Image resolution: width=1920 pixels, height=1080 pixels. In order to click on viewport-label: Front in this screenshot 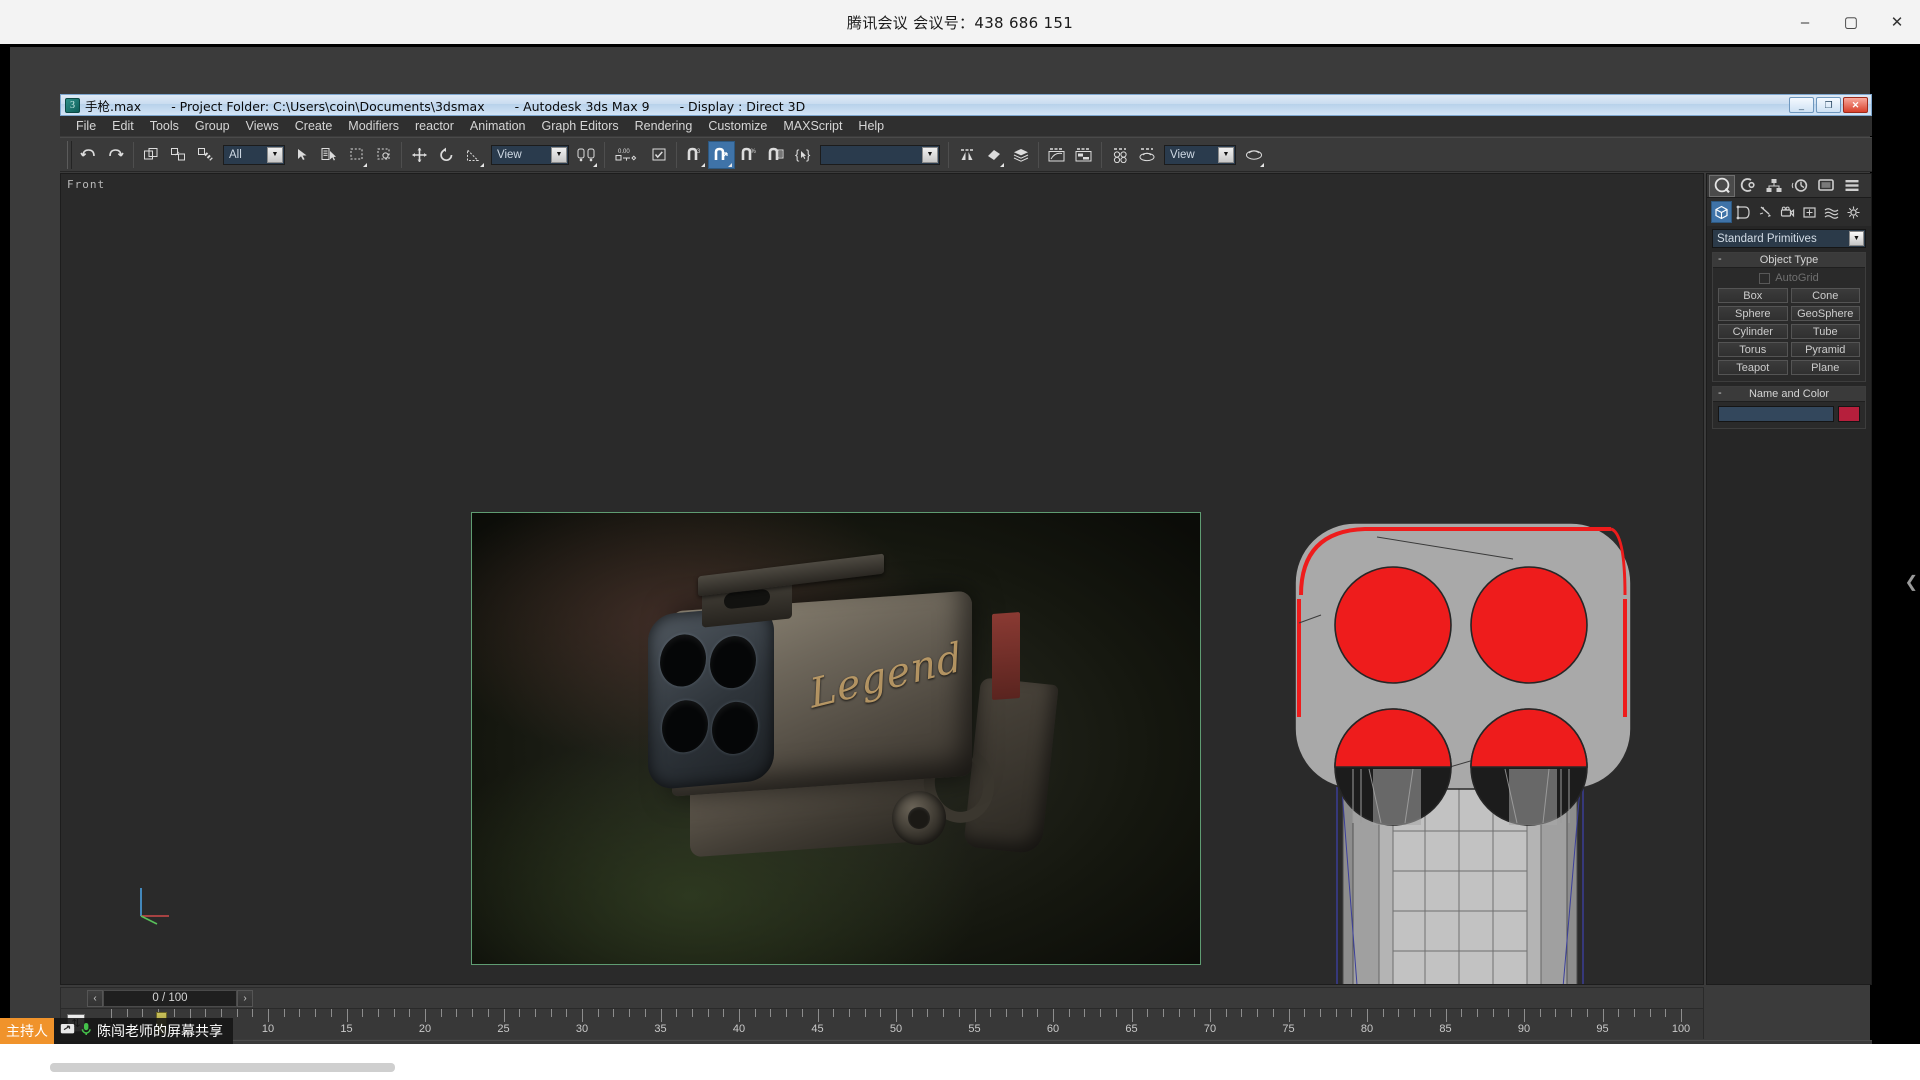, I will do `click(86, 184)`.